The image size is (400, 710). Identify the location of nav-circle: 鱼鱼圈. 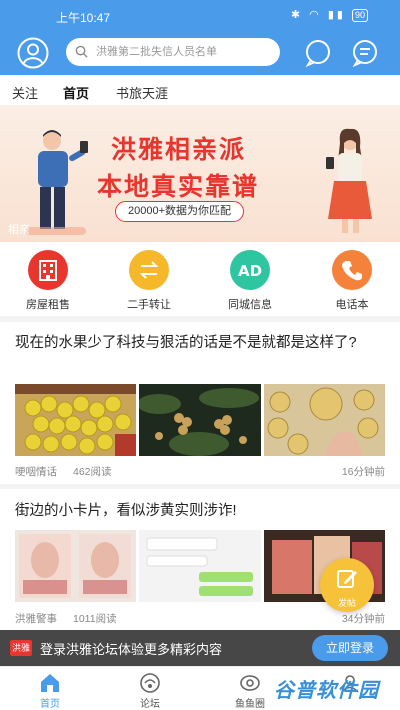
(250, 690).